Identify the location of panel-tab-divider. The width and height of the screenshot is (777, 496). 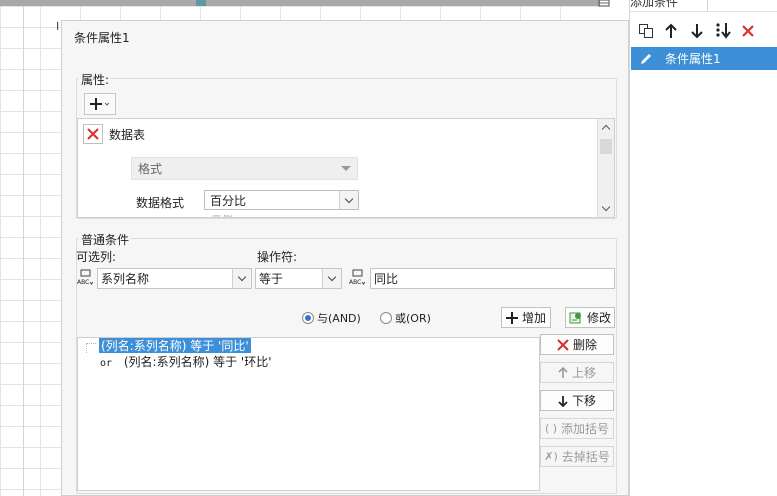
(707, 5).